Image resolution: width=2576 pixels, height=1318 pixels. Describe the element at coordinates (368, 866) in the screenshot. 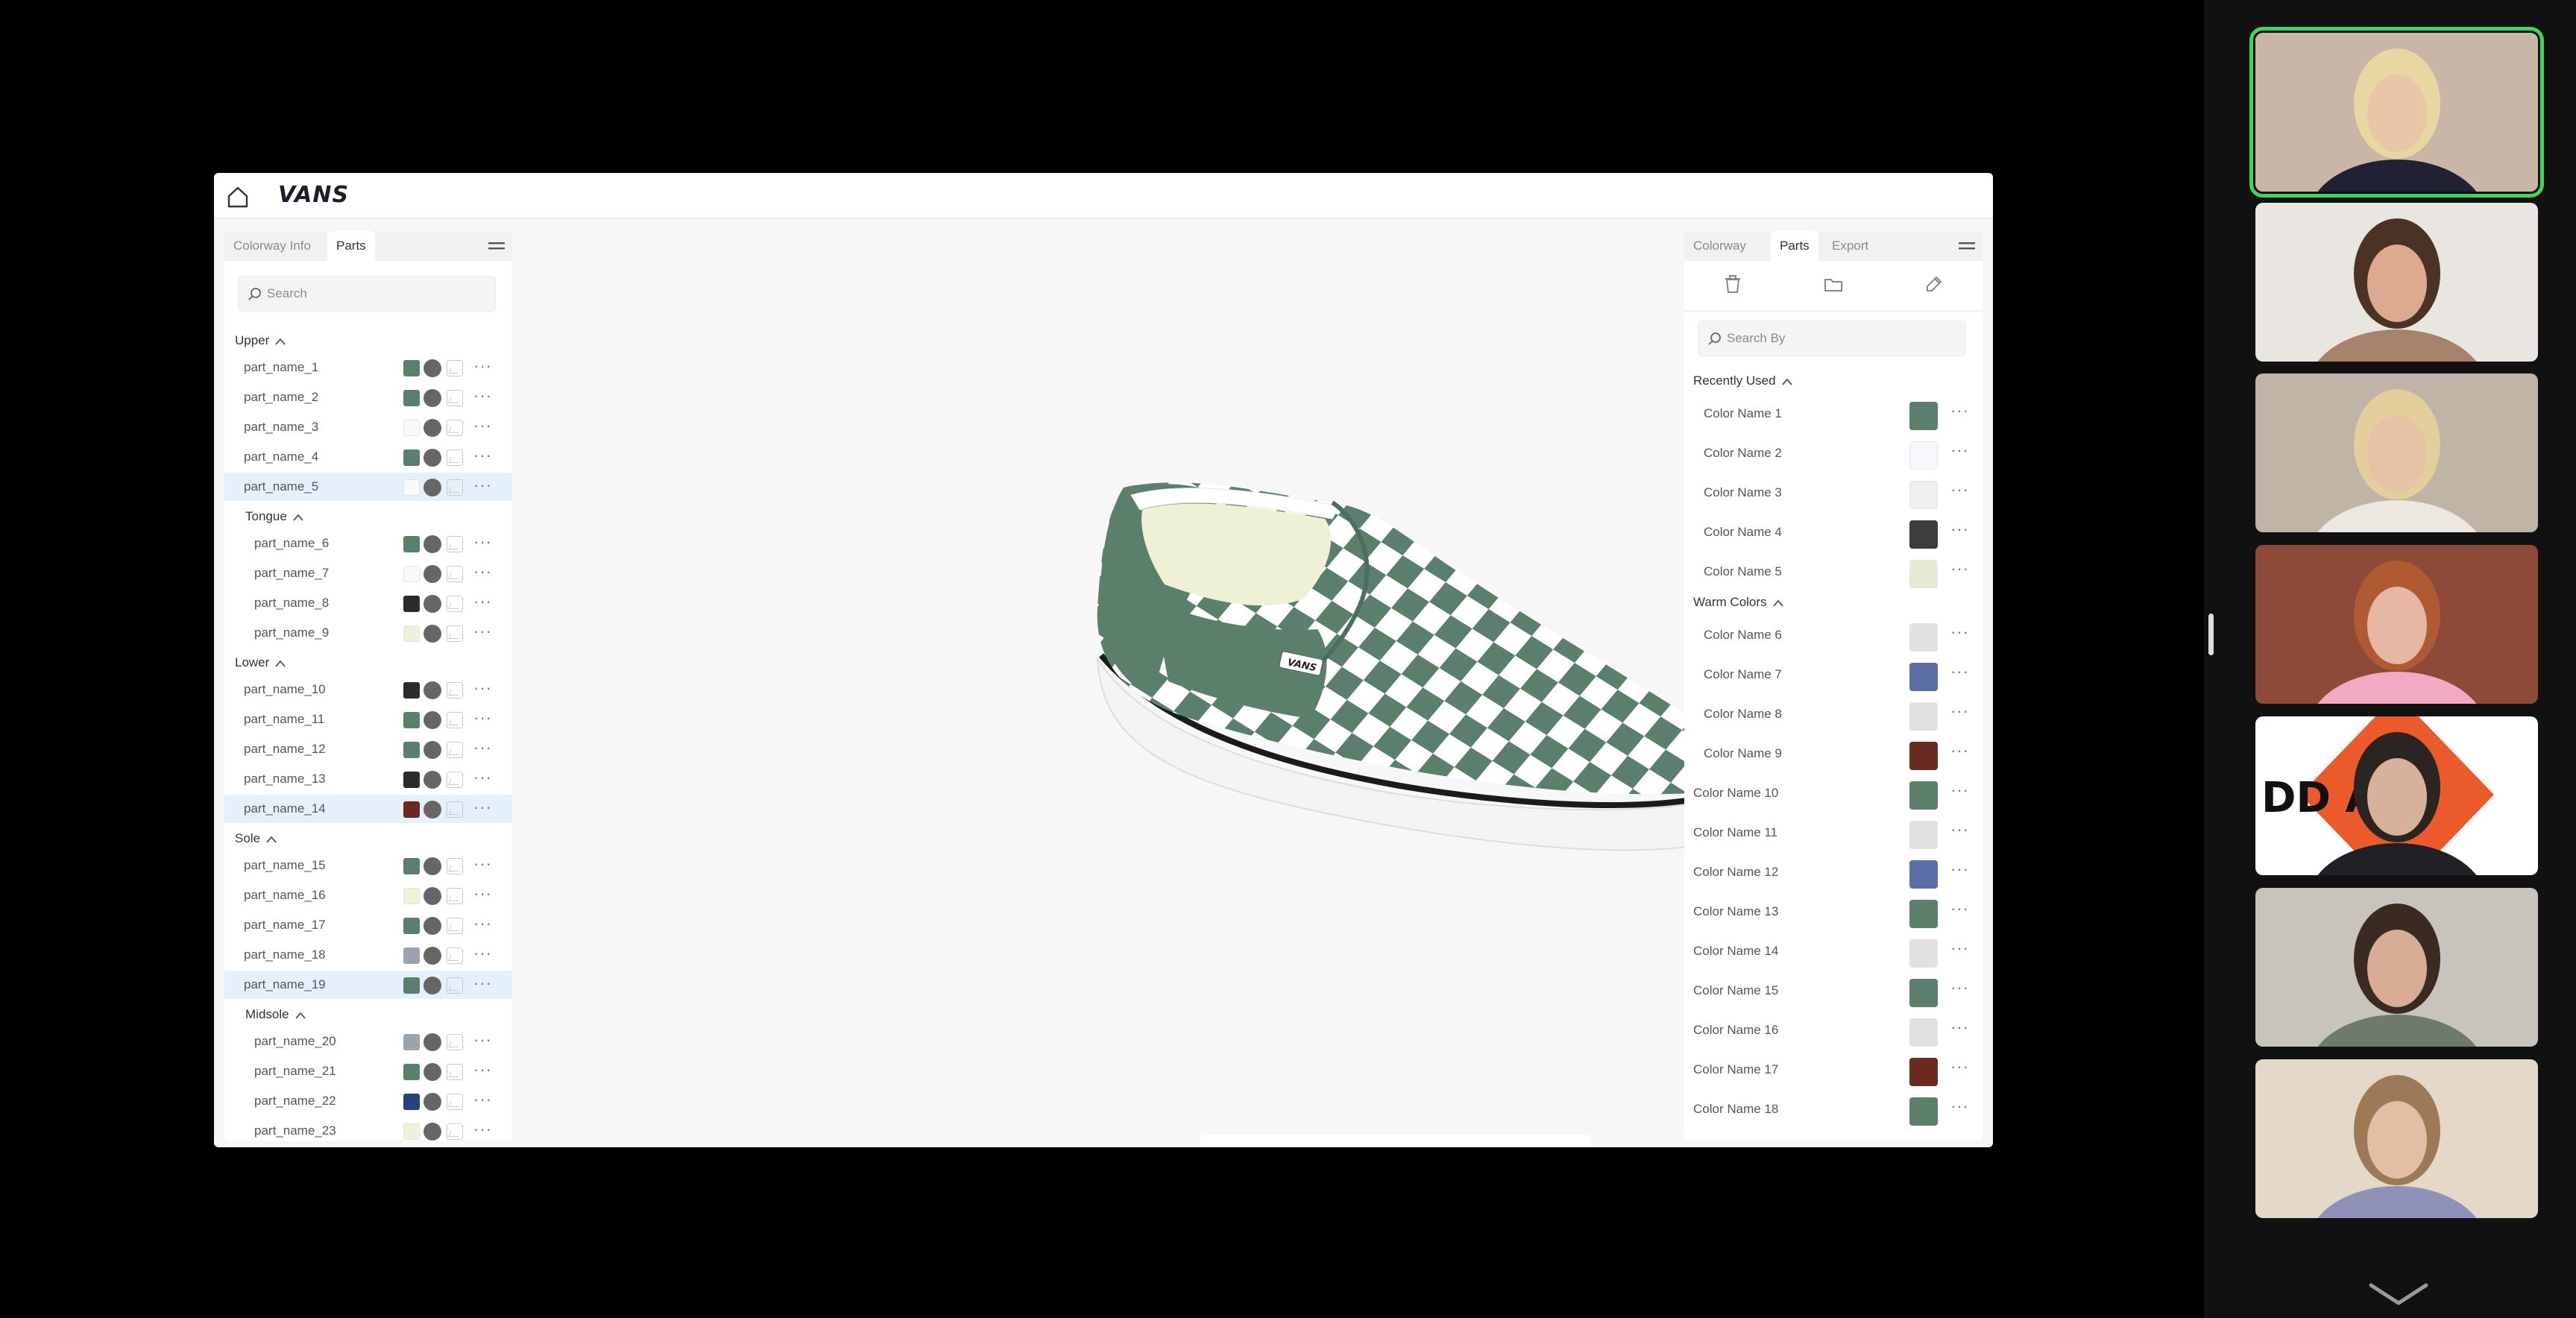

I see `part-row: part_name_15 ···` at that location.